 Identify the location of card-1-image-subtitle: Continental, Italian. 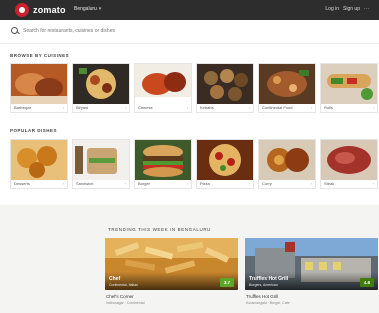
(123, 285).